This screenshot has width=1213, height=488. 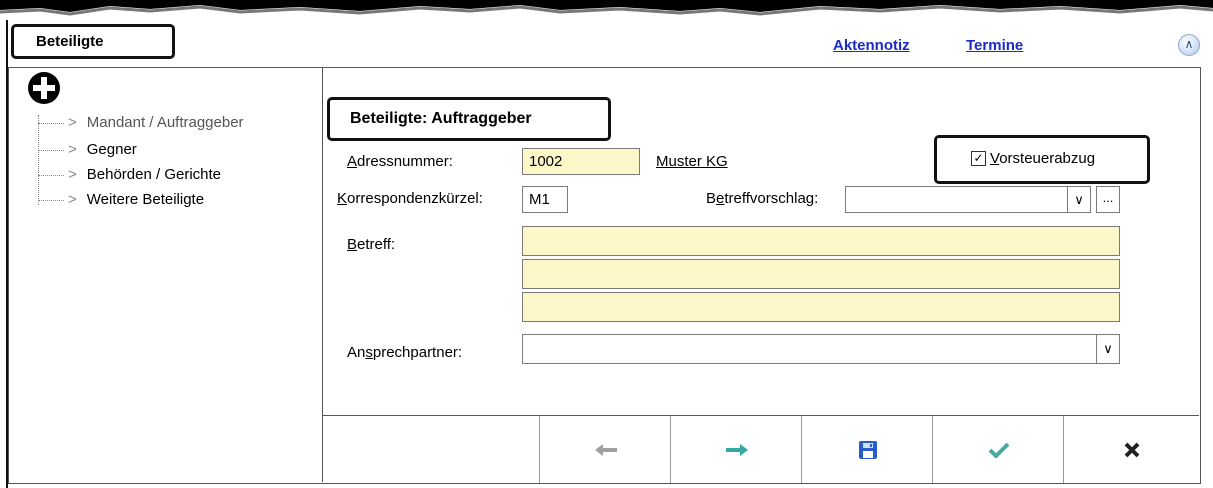 I want to click on confirm-button, so click(x=998, y=449).